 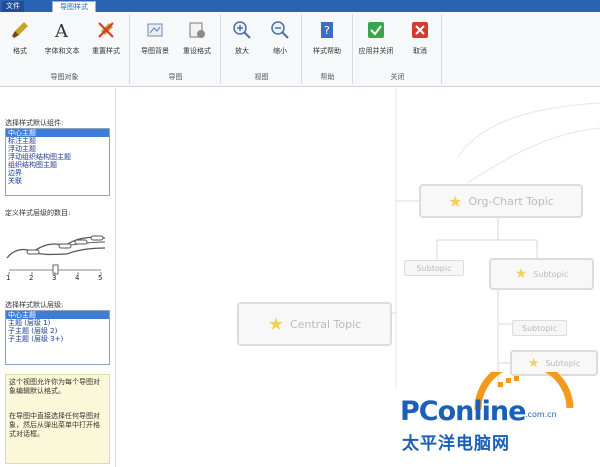 What do you see at coordinates (54, 386) in the screenshot?
I see `hint-text: 这个视图允许你为每个导图对象编辑默认格式。` at bounding box center [54, 386].